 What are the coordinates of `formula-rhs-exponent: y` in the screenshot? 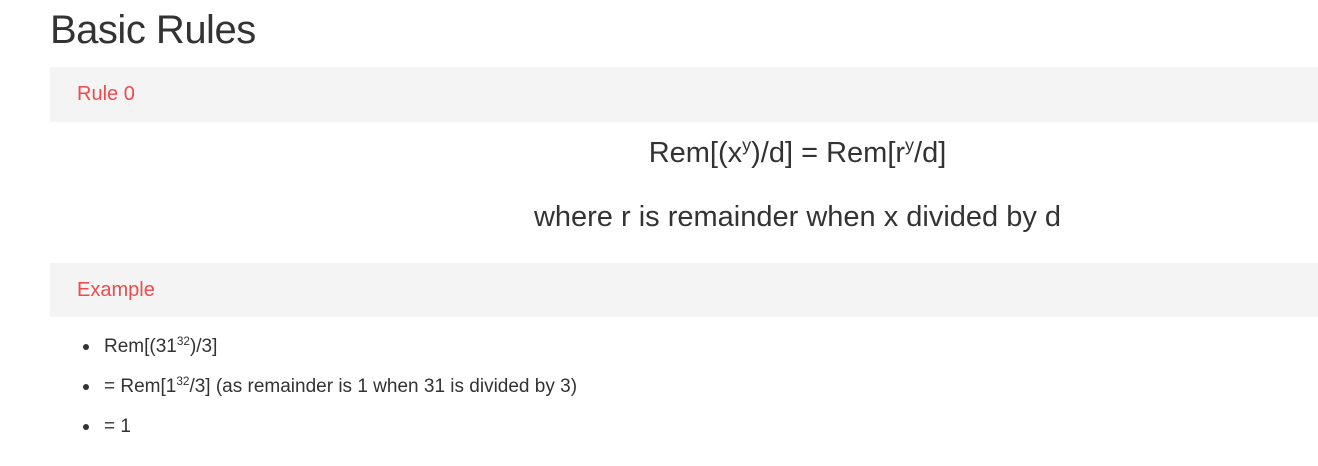 It's located at (910, 144).